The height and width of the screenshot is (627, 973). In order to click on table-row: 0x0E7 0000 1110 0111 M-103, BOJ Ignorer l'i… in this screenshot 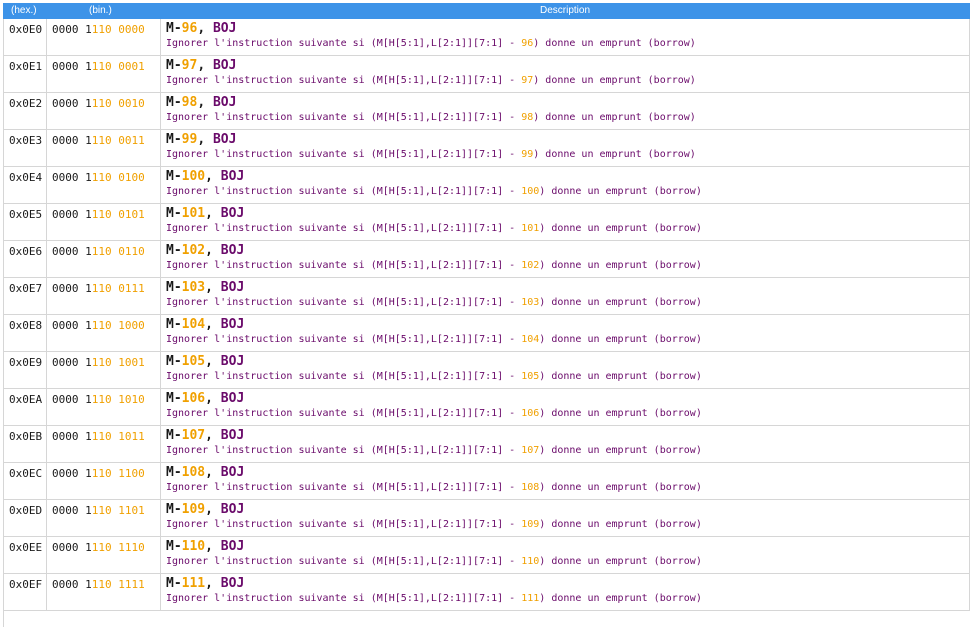, I will do `click(486, 296)`.